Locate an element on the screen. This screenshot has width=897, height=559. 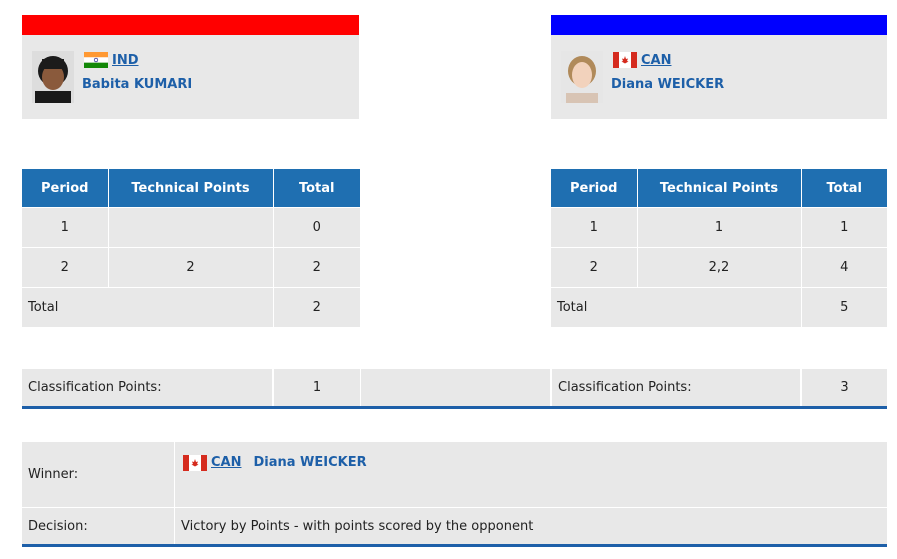
total-cell: 1 is located at coordinates (844, 227).